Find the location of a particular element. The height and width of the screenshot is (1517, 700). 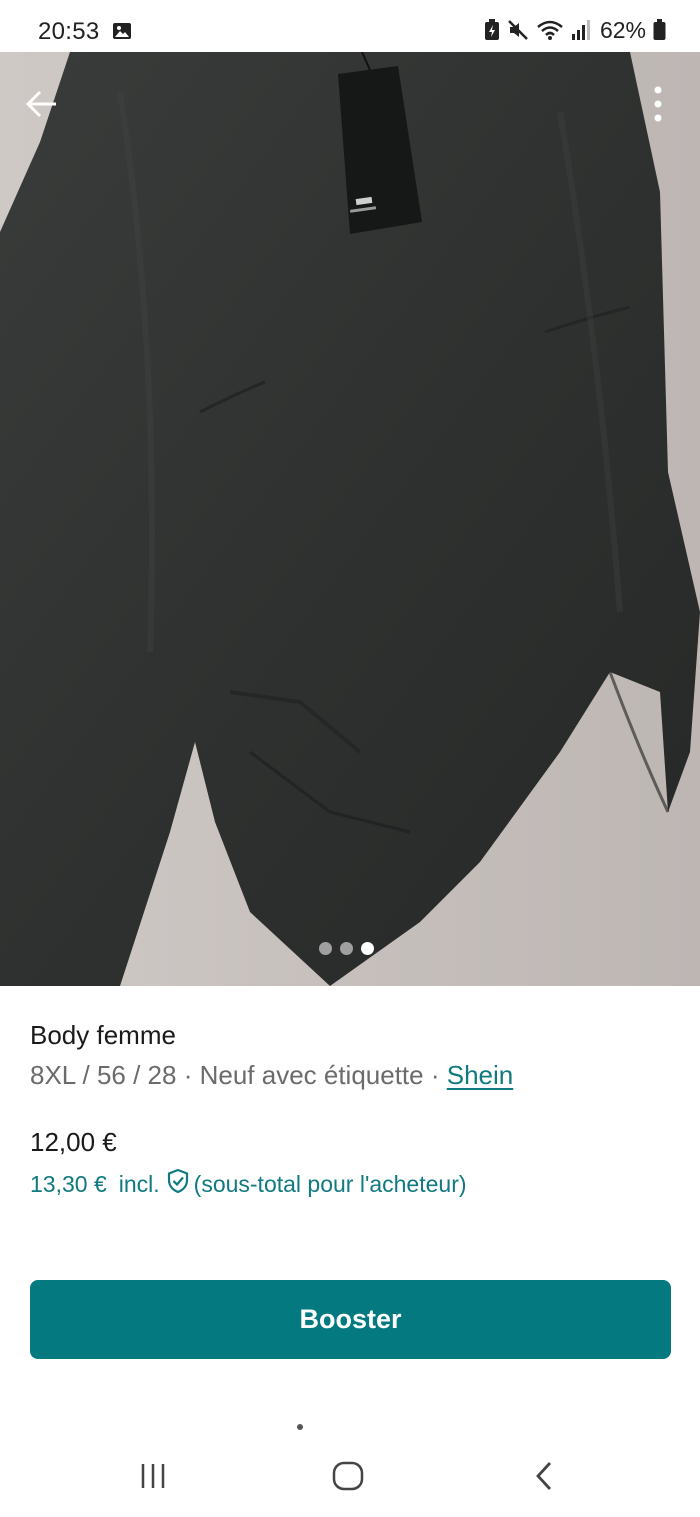

back-icon is located at coordinates (544, 1476).